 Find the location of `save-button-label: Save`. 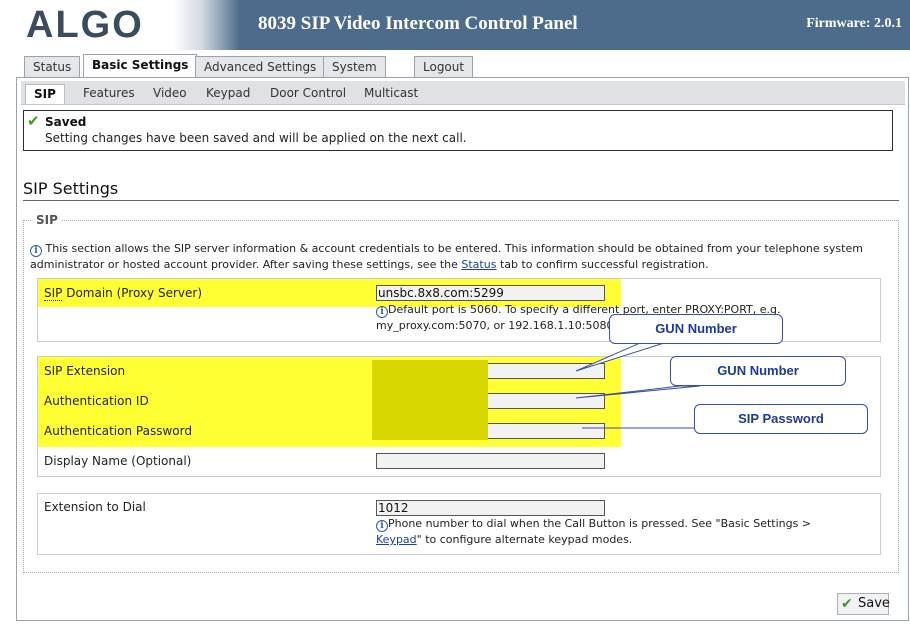

save-button-label: Save is located at coordinates (874, 603).